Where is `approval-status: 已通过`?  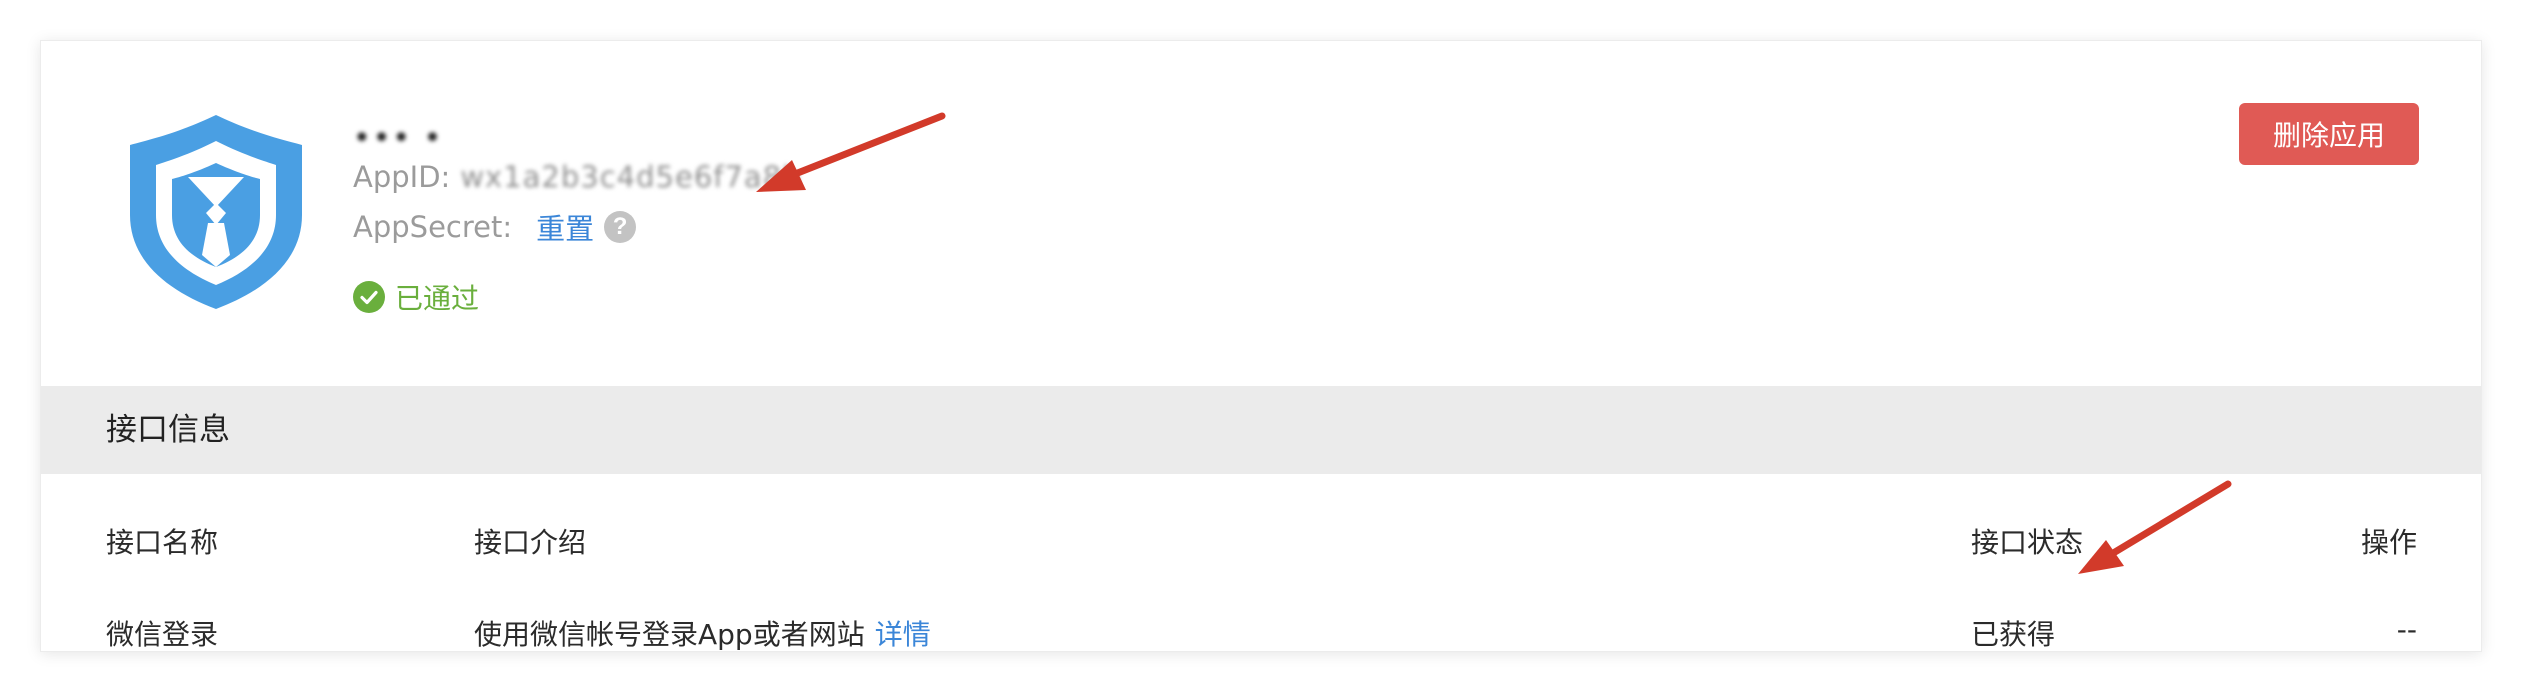 approval-status: 已通过 is located at coordinates (416, 297).